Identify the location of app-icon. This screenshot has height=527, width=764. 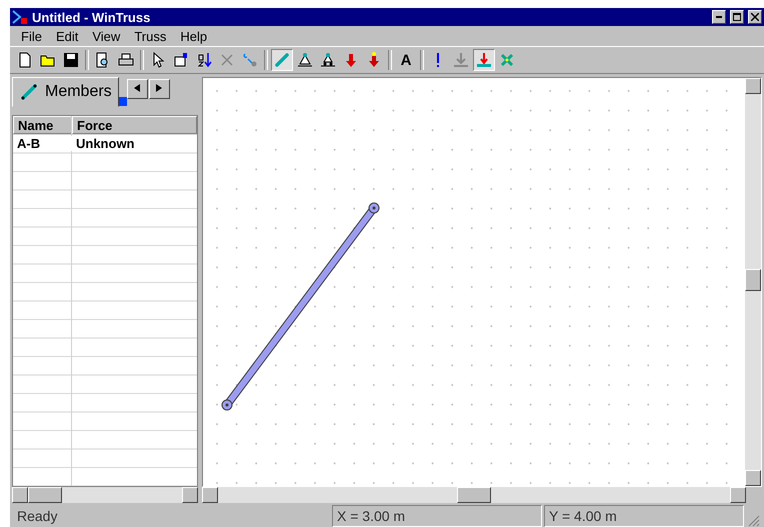
(20, 17).